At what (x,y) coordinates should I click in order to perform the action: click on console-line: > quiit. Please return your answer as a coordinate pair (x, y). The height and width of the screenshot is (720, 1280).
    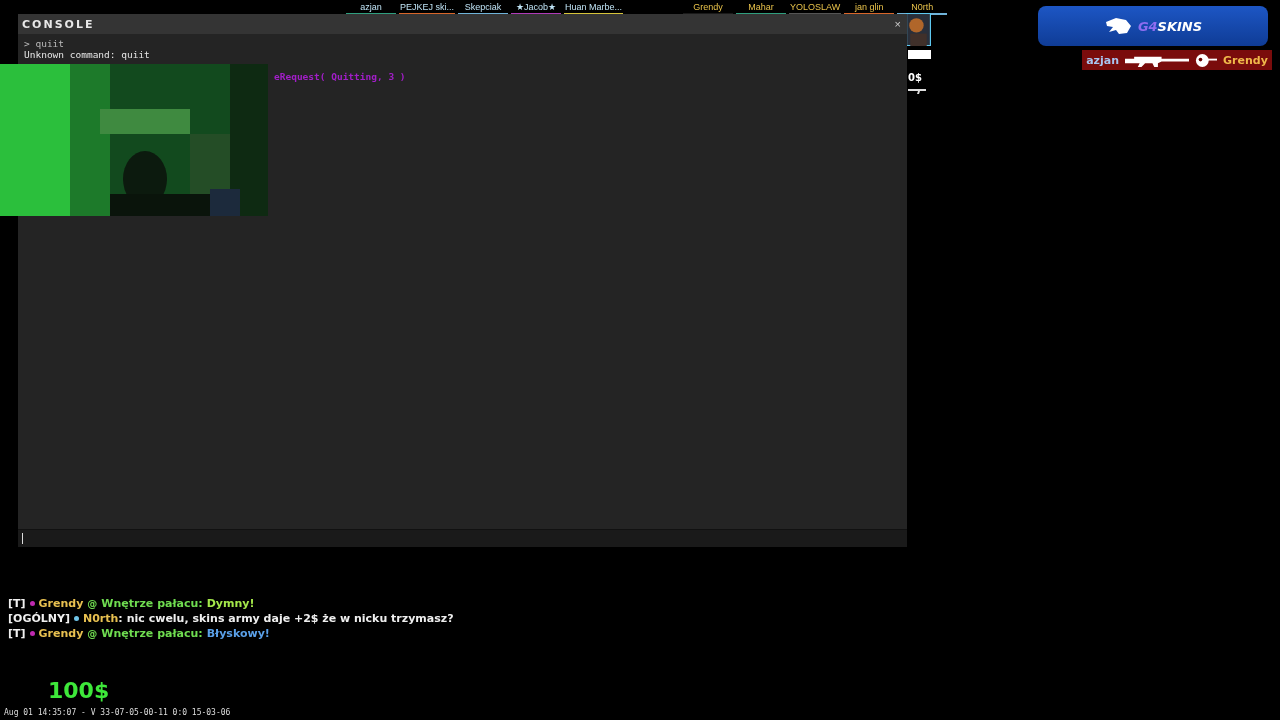
    Looking at the image, I should click on (45, 43).